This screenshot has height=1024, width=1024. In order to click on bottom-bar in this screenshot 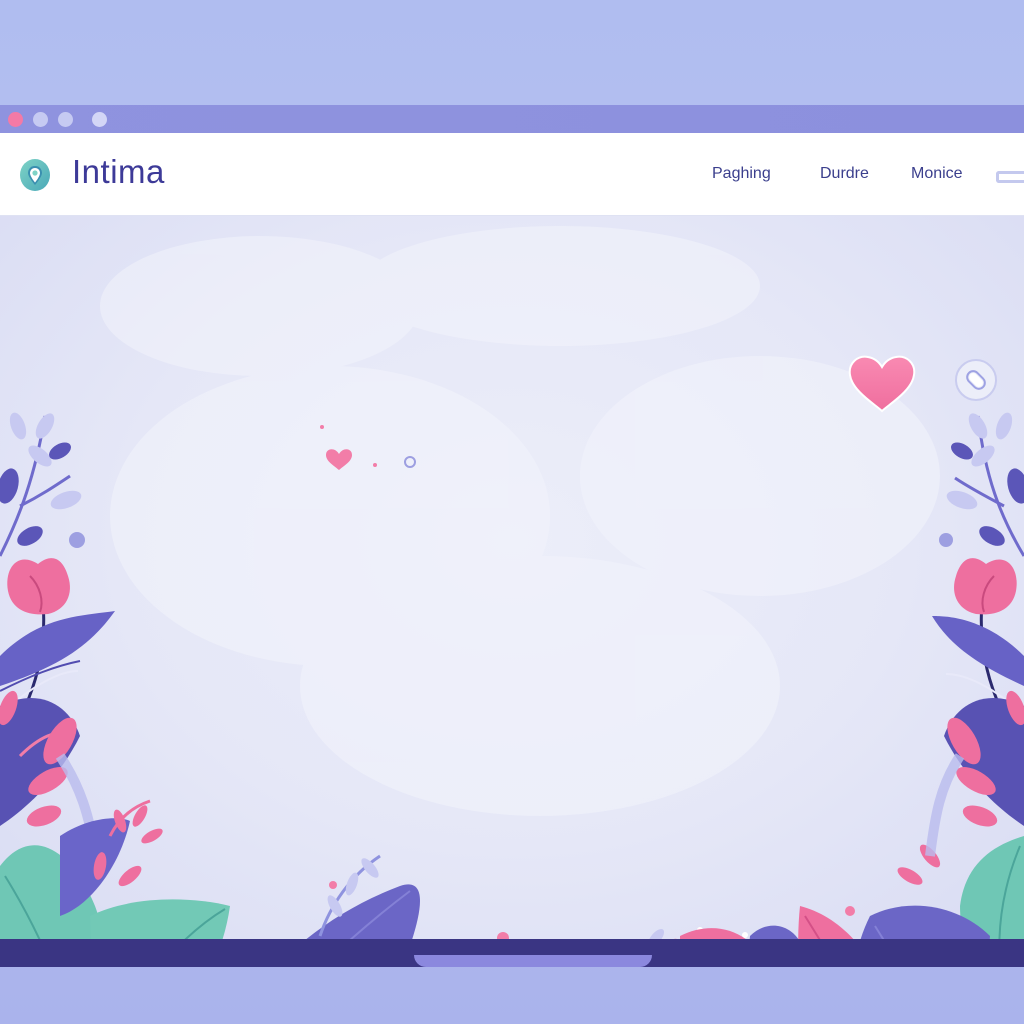, I will do `click(512, 953)`.